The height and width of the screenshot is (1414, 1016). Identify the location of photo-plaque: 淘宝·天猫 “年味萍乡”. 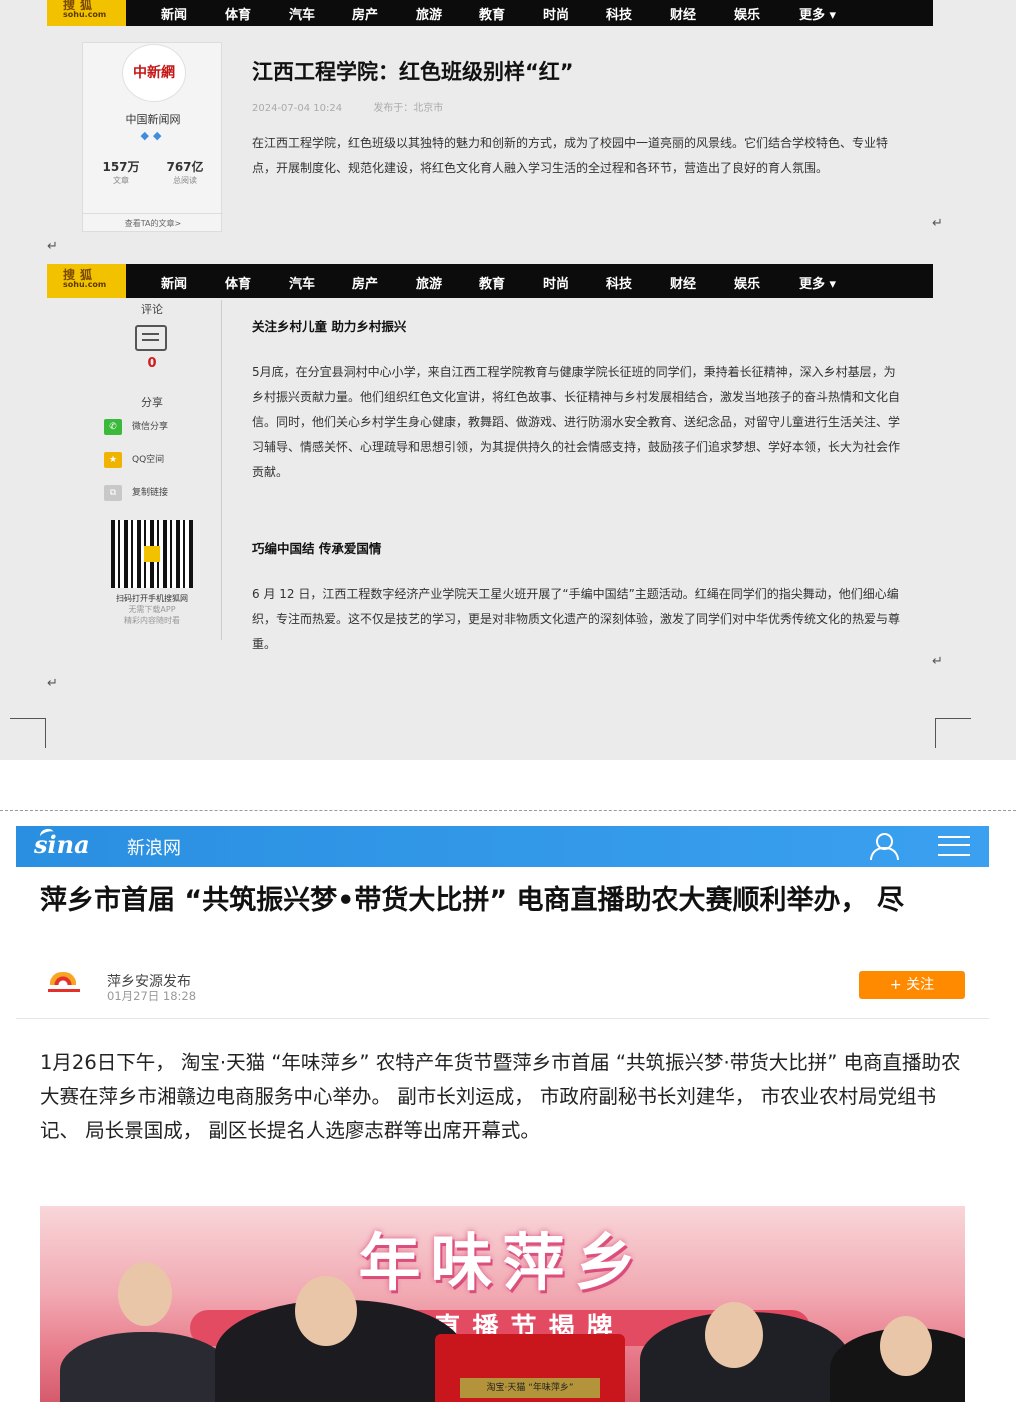
(530, 1388).